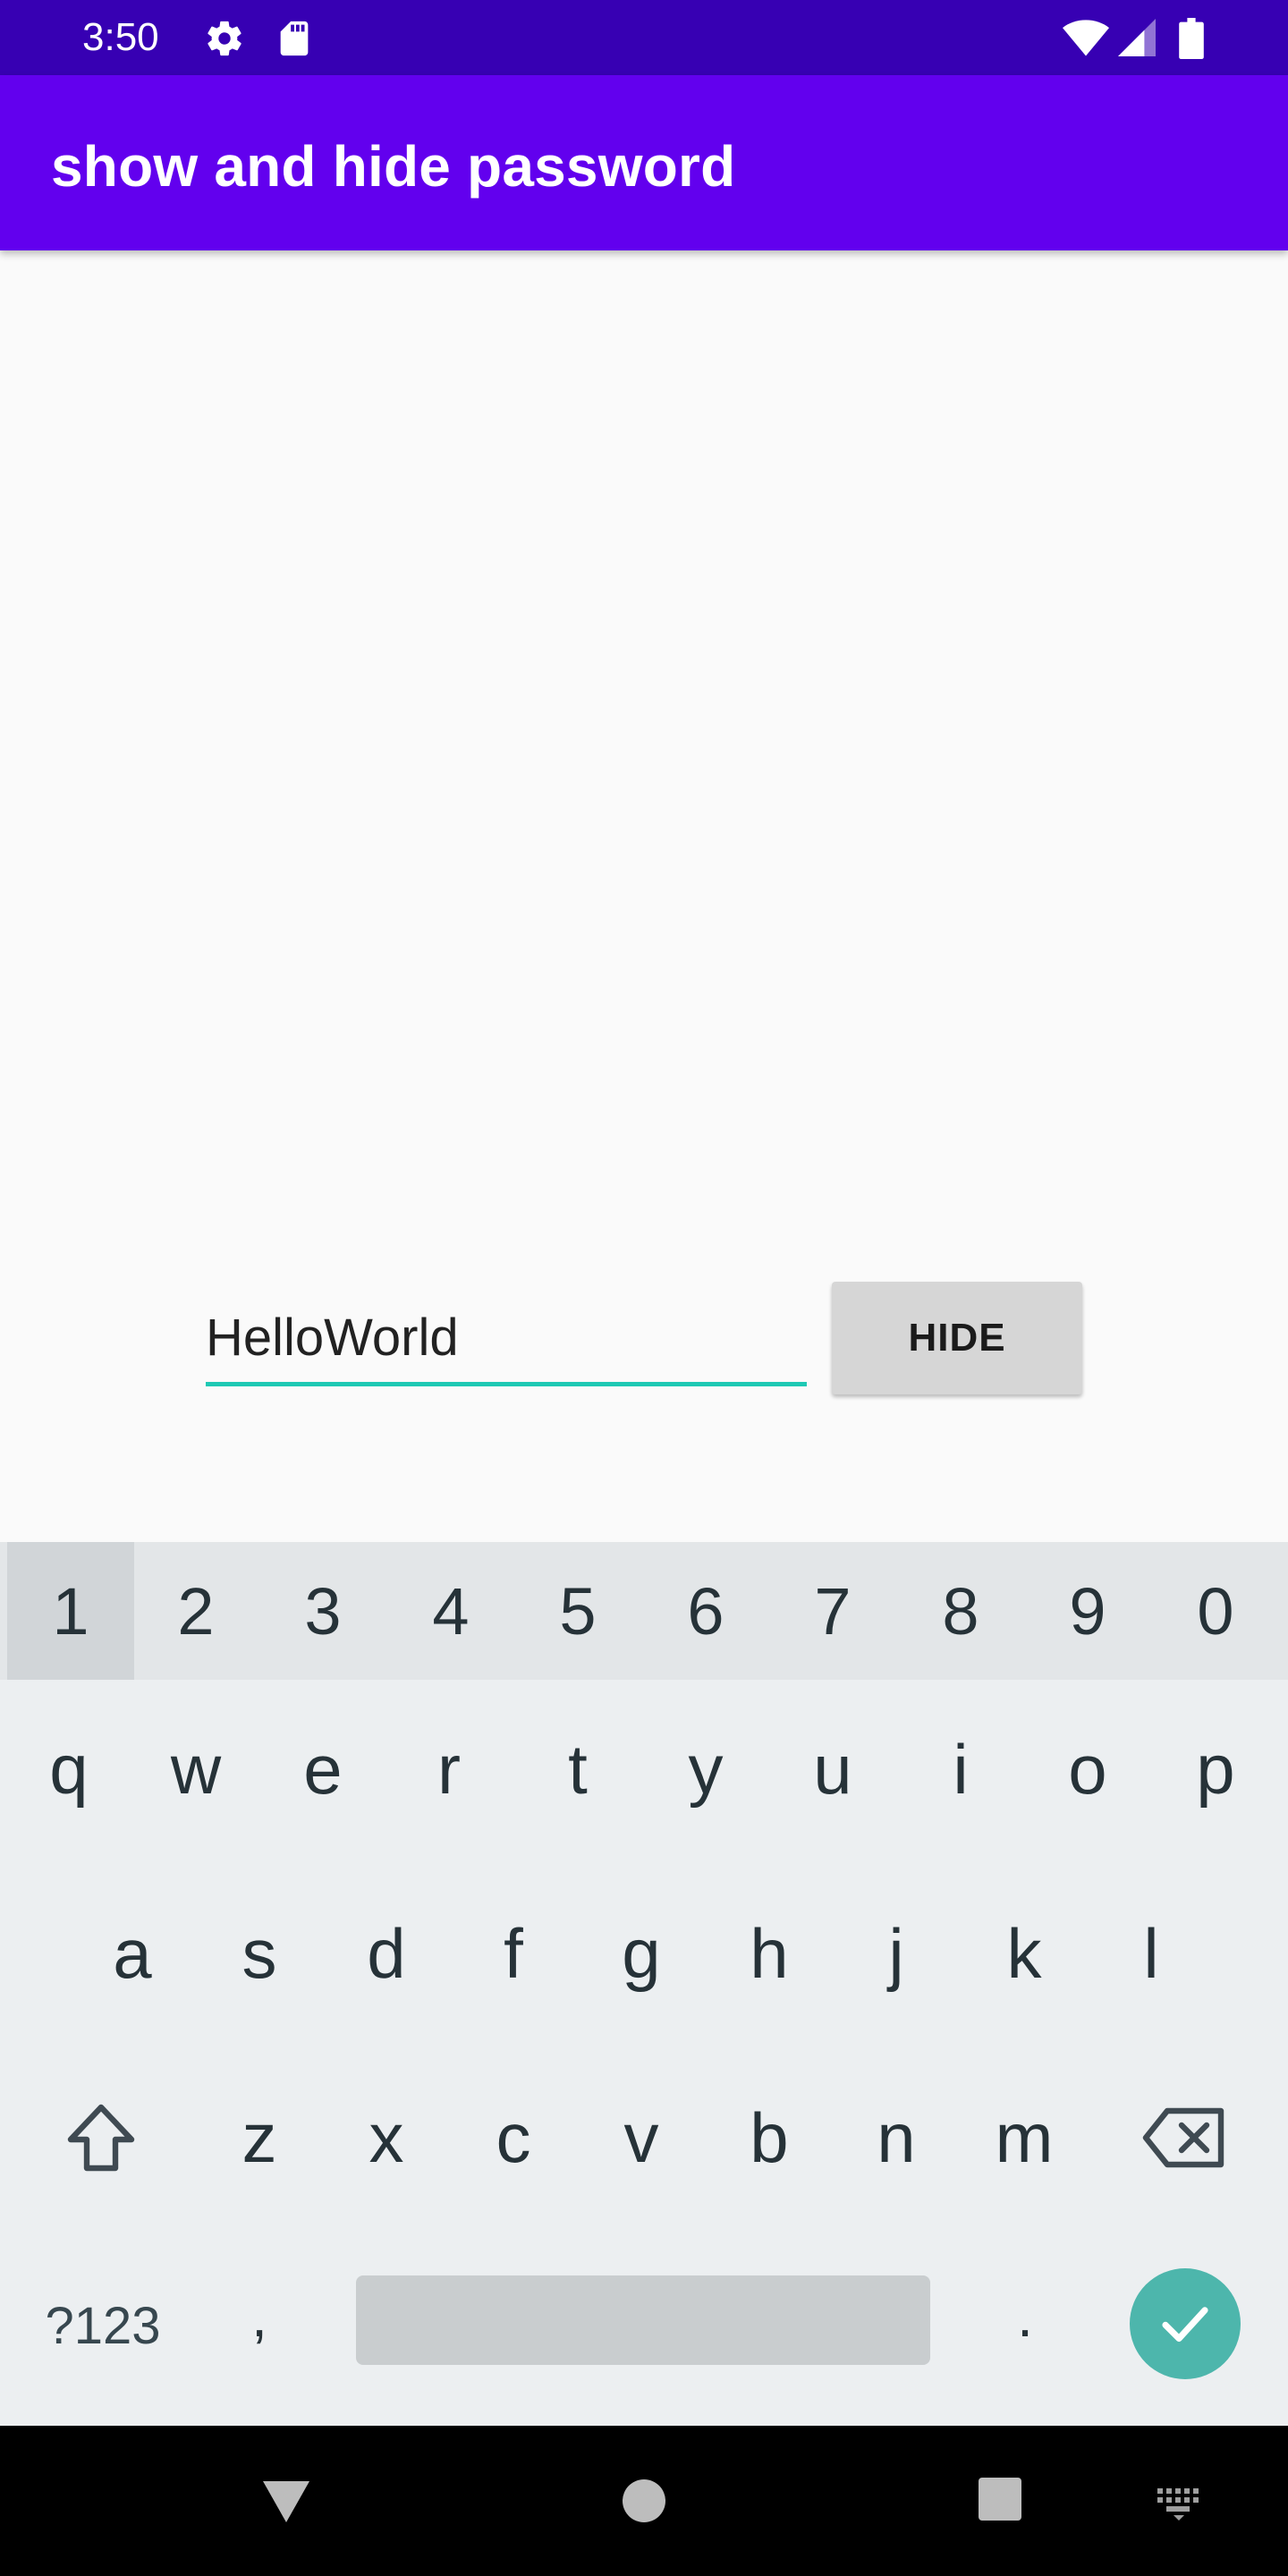  I want to click on key-q: q, so click(68, 1769).